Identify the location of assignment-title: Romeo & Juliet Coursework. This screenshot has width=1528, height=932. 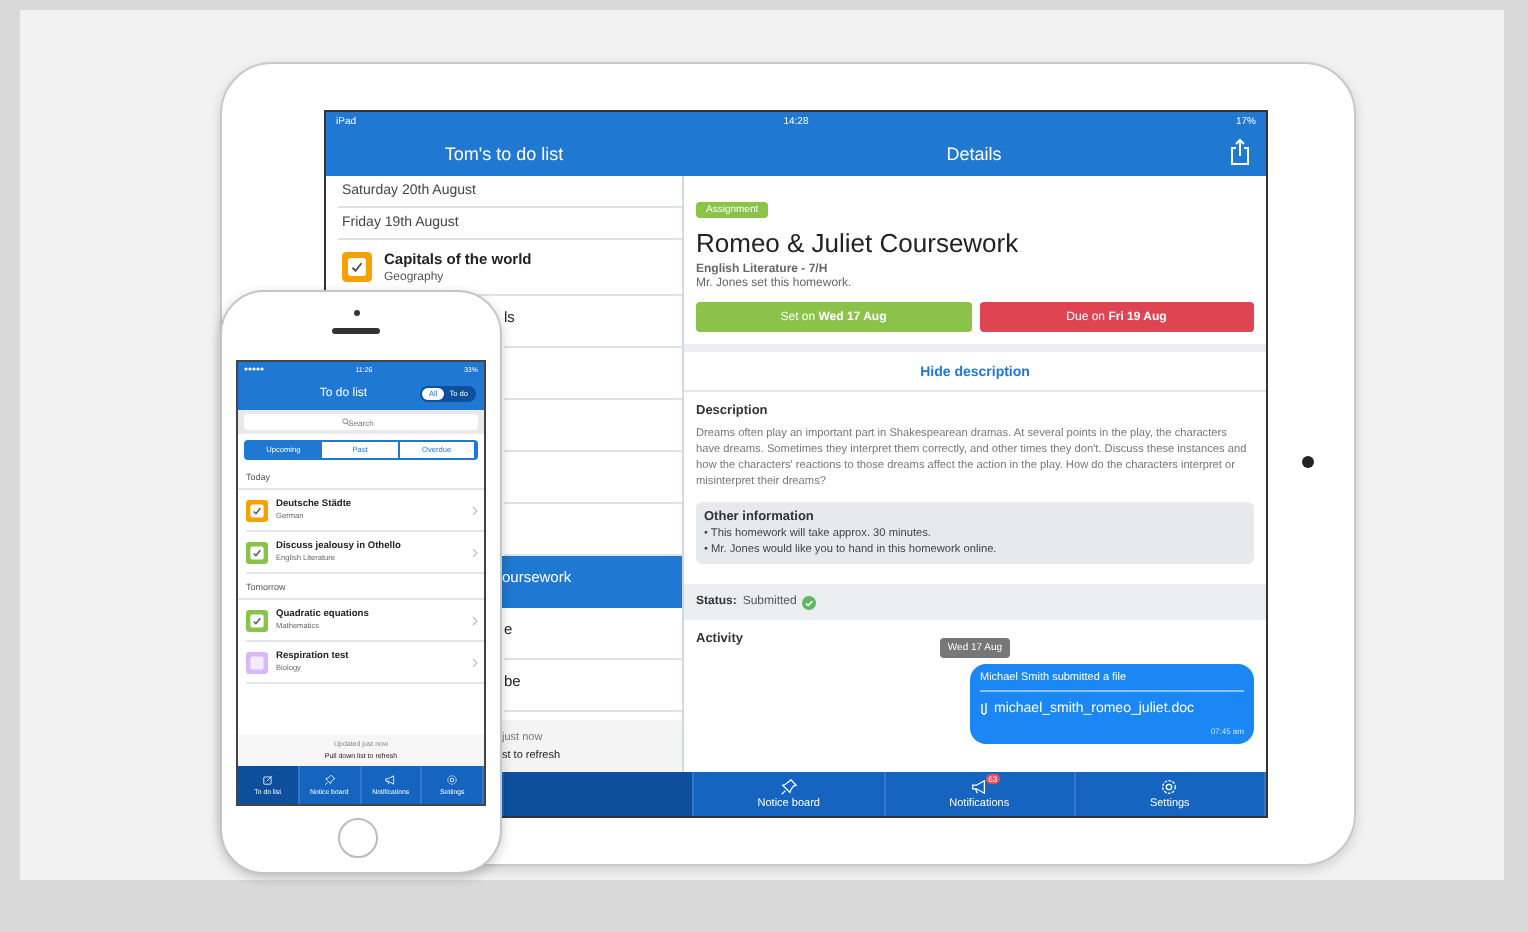
(858, 243).